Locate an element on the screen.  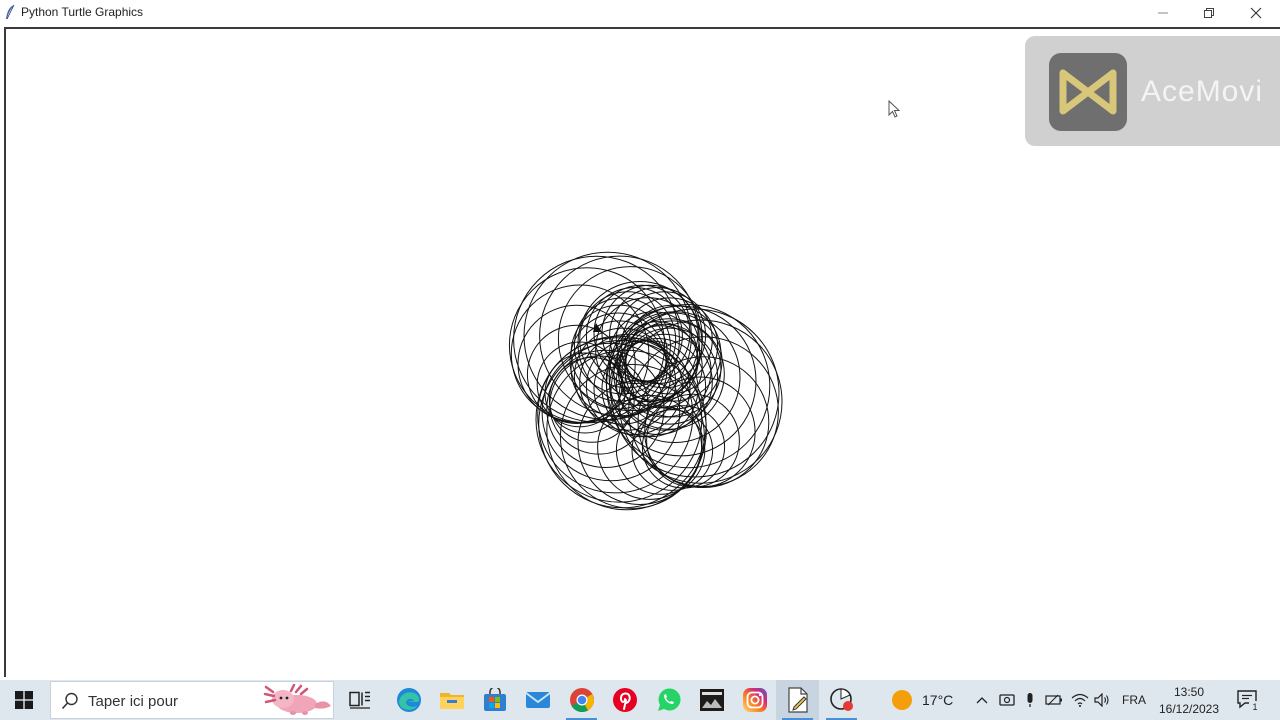
windows-icon is located at coordinates (24, 700).